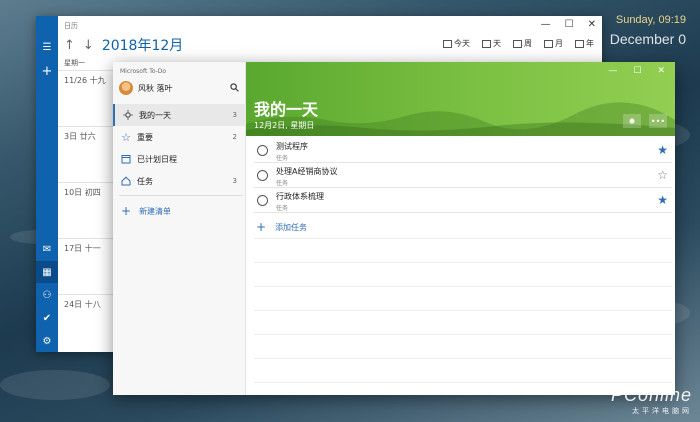 The image size is (700, 422). What do you see at coordinates (463, 175) in the screenshot?
I see `task-row: 处理A经销商协议 任务 ☆` at bounding box center [463, 175].